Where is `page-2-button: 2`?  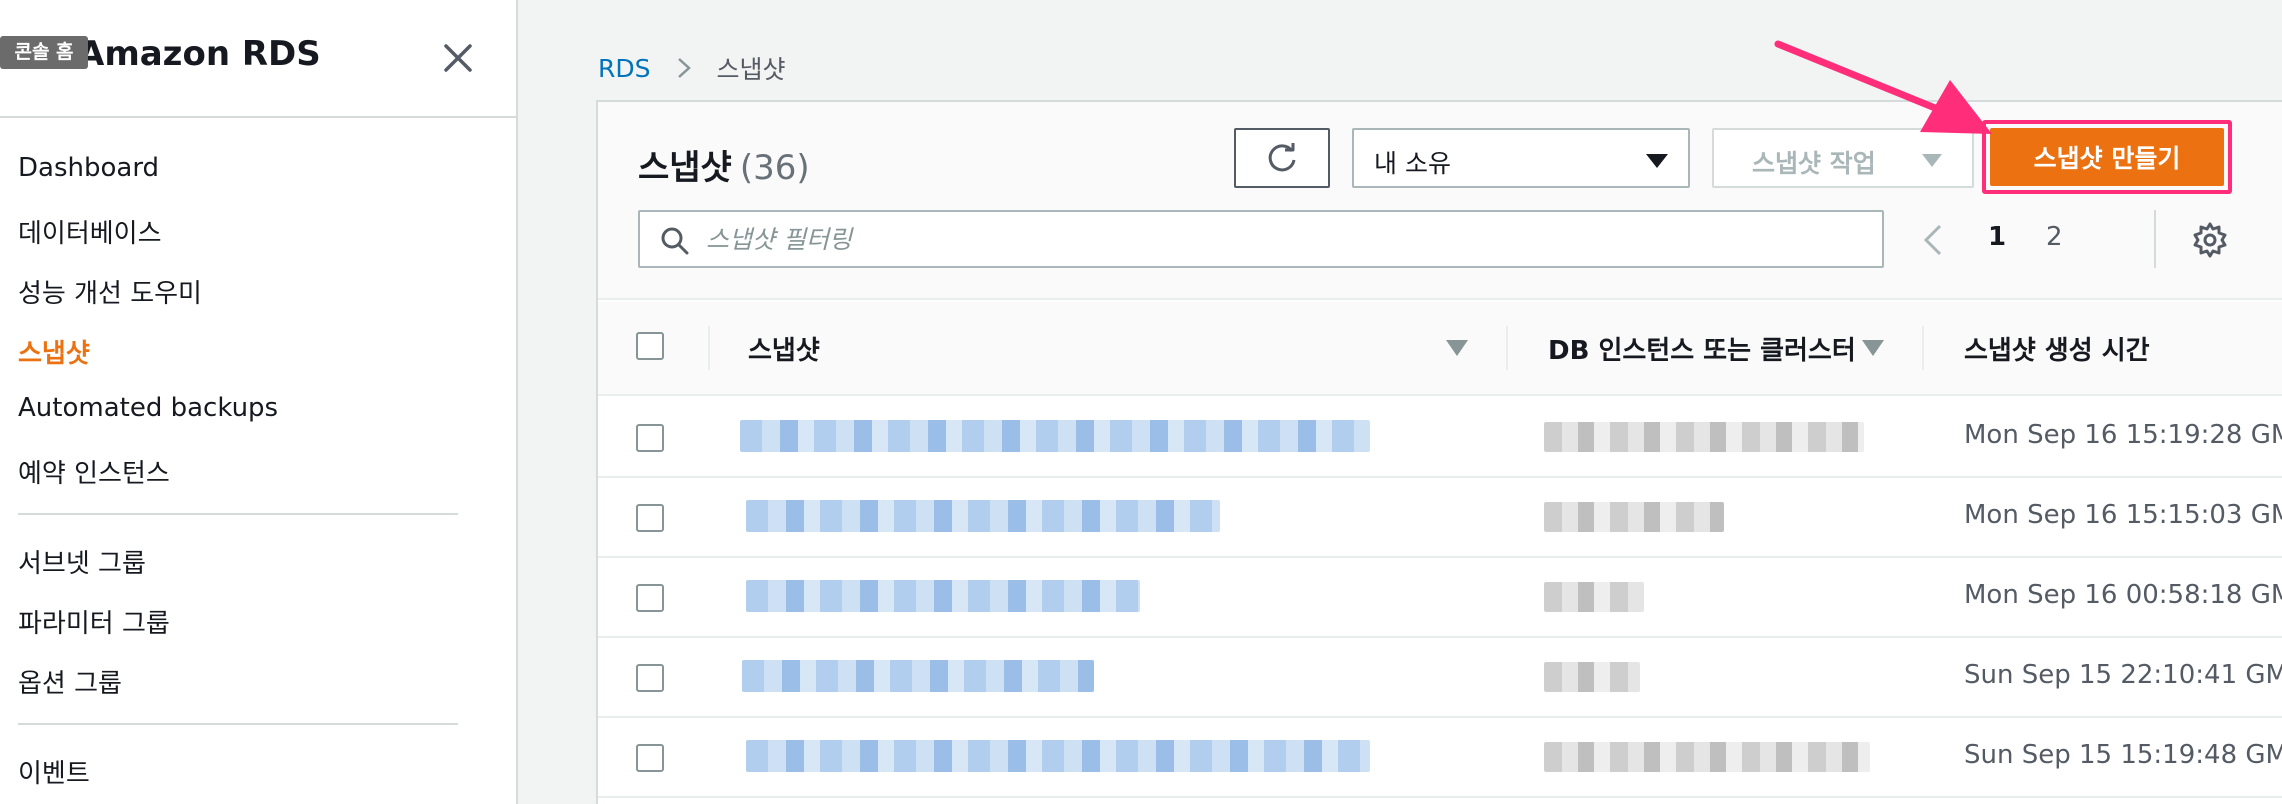 page-2-button: 2 is located at coordinates (2054, 237).